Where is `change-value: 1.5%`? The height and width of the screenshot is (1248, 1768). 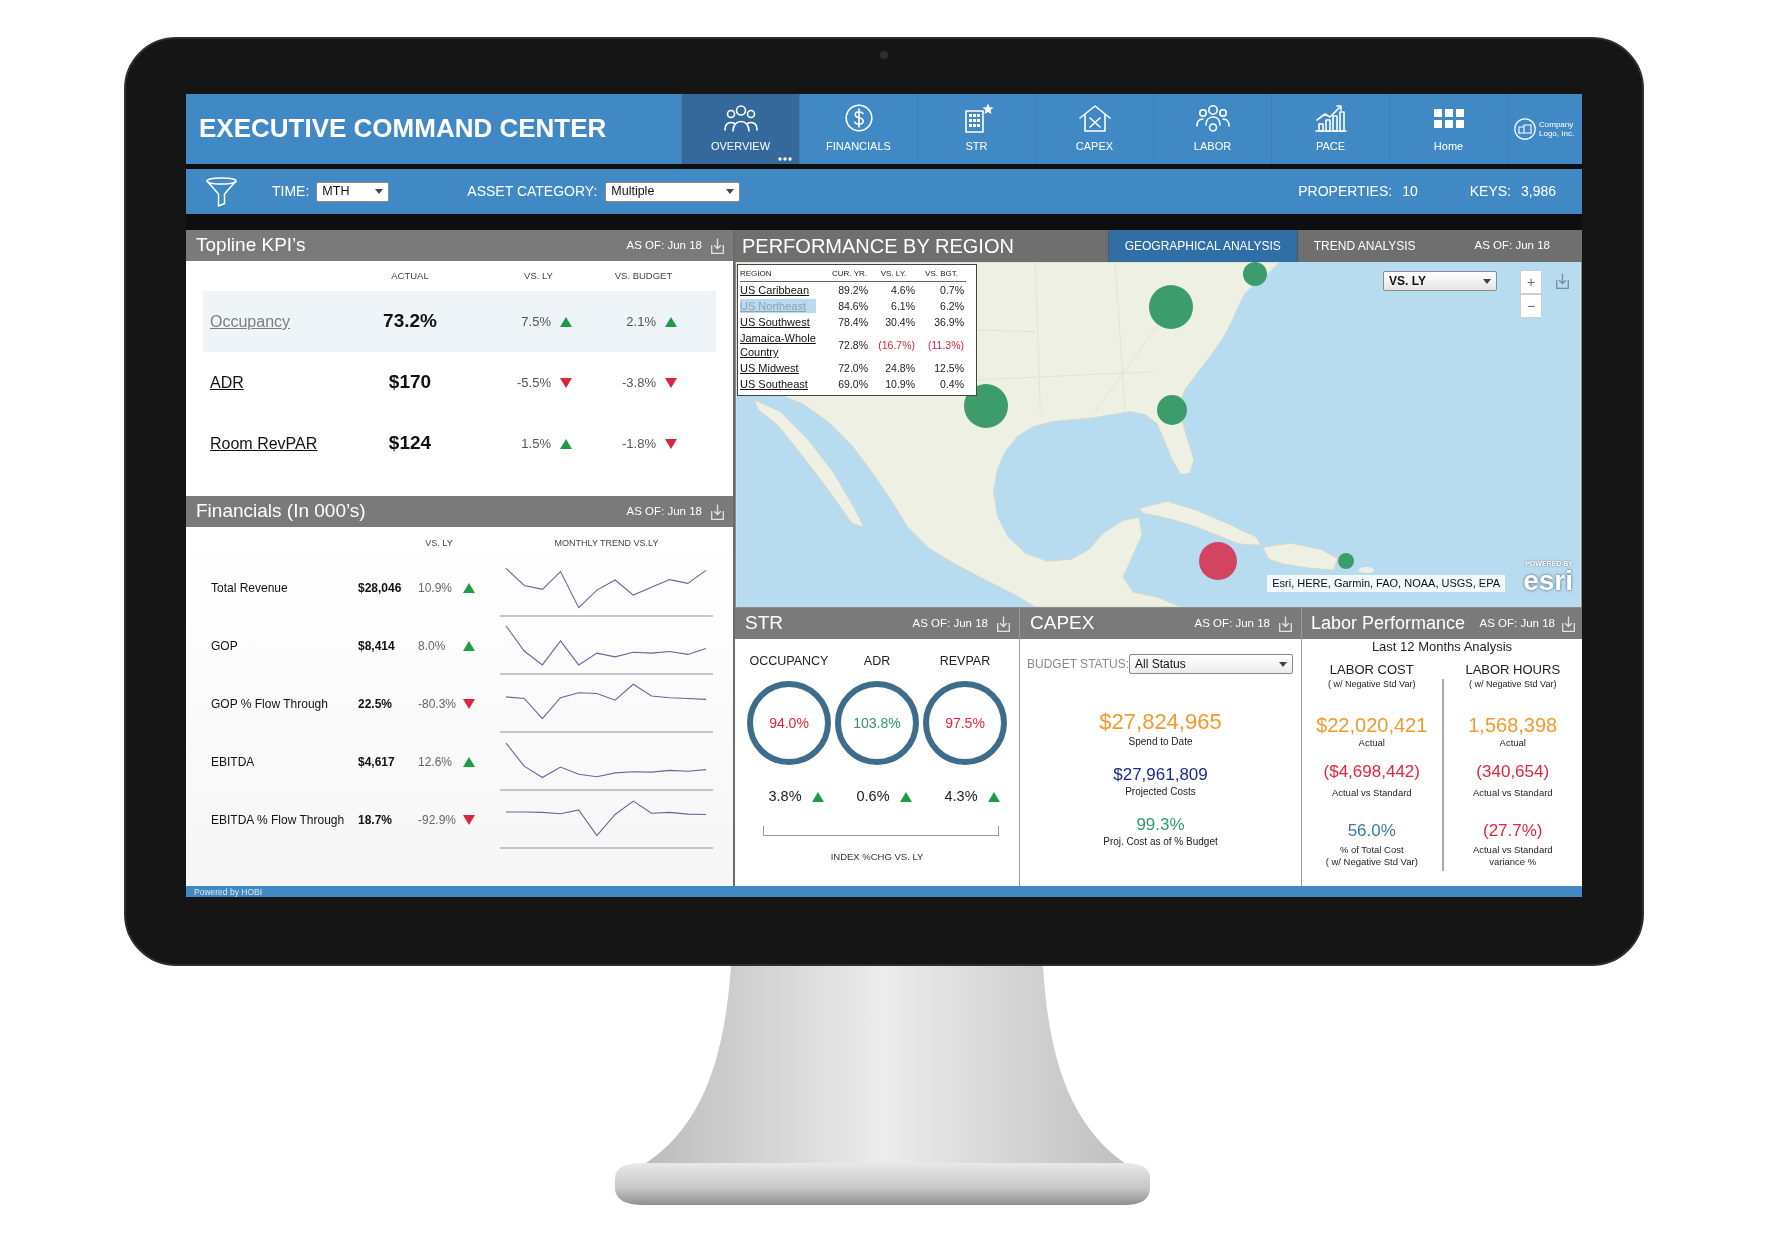 change-value: 1.5% is located at coordinates (536, 443).